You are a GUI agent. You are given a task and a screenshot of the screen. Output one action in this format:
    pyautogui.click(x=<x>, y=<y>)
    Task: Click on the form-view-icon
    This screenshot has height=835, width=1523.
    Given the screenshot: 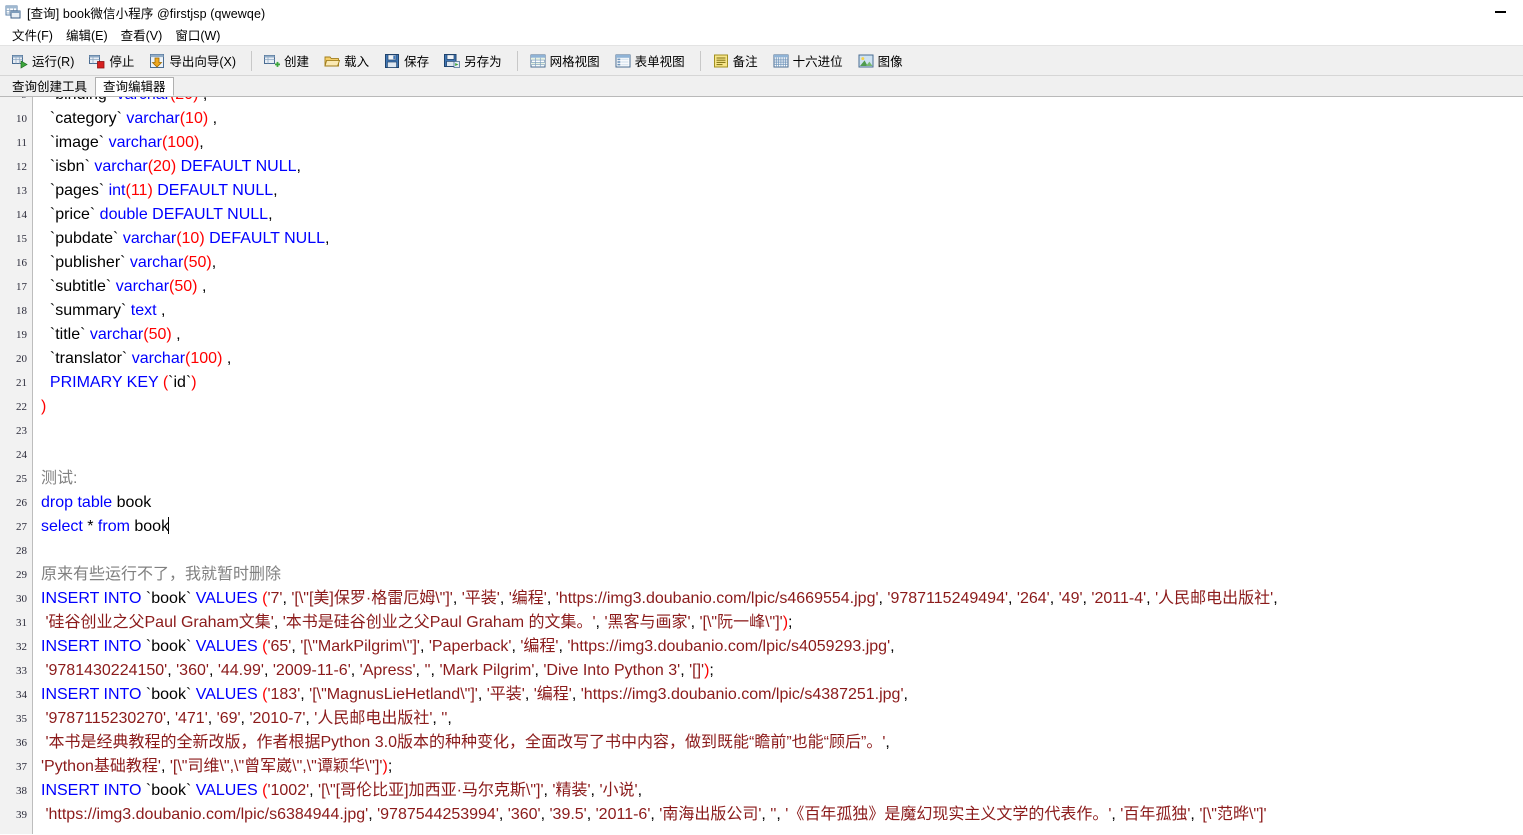 What is the action you would take?
    pyautogui.click(x=623, y=61)
    